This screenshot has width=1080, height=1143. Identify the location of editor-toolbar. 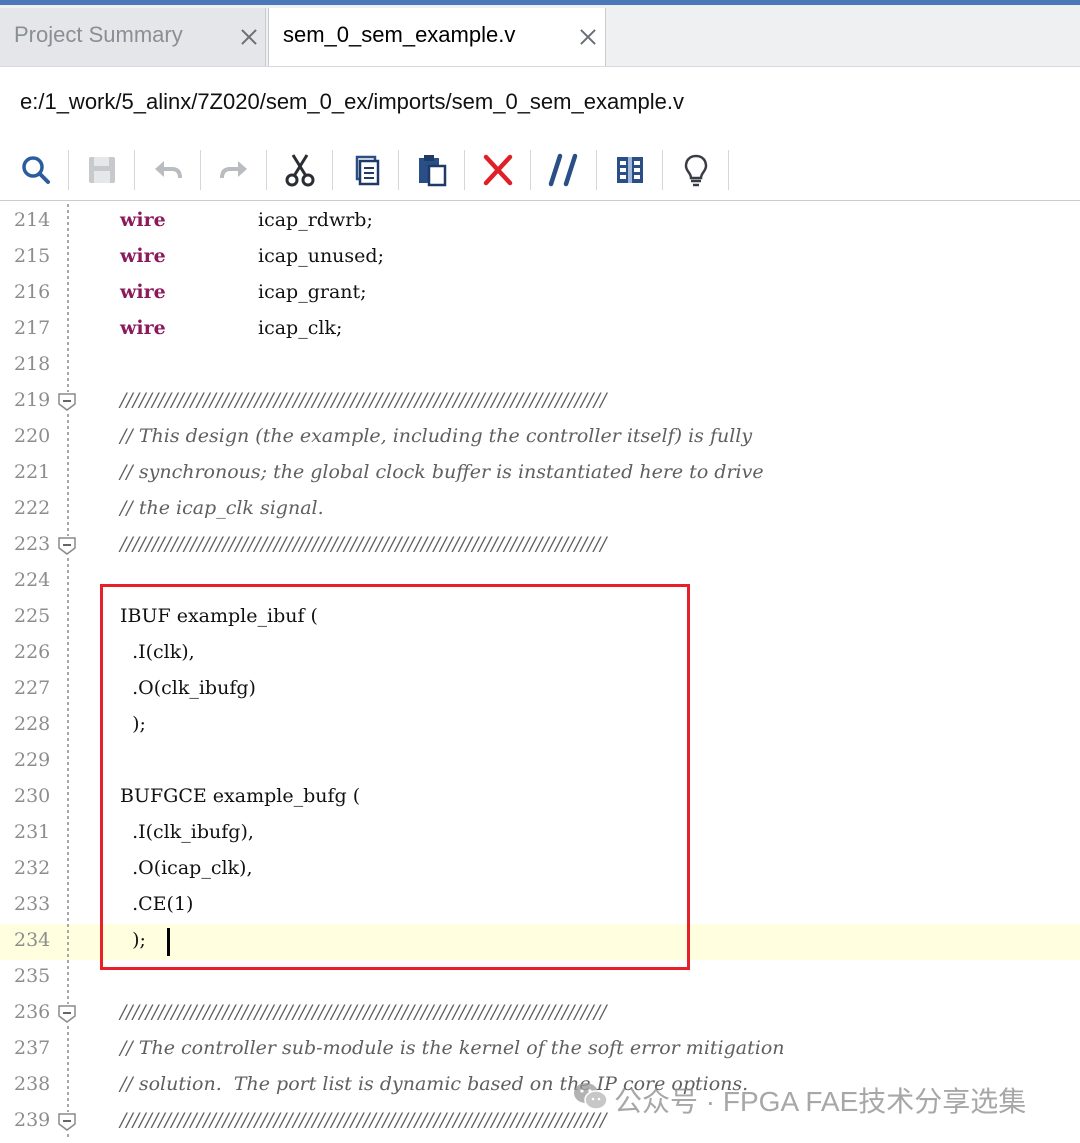
(540, 170).